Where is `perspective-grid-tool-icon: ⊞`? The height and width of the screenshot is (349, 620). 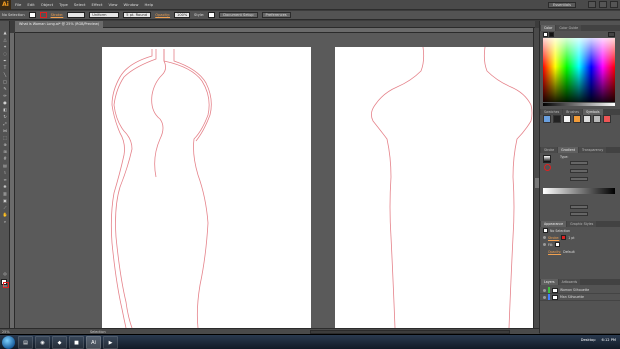 perspective-grid-tool-icon: ⊞ is located at coordinates (5, 151).